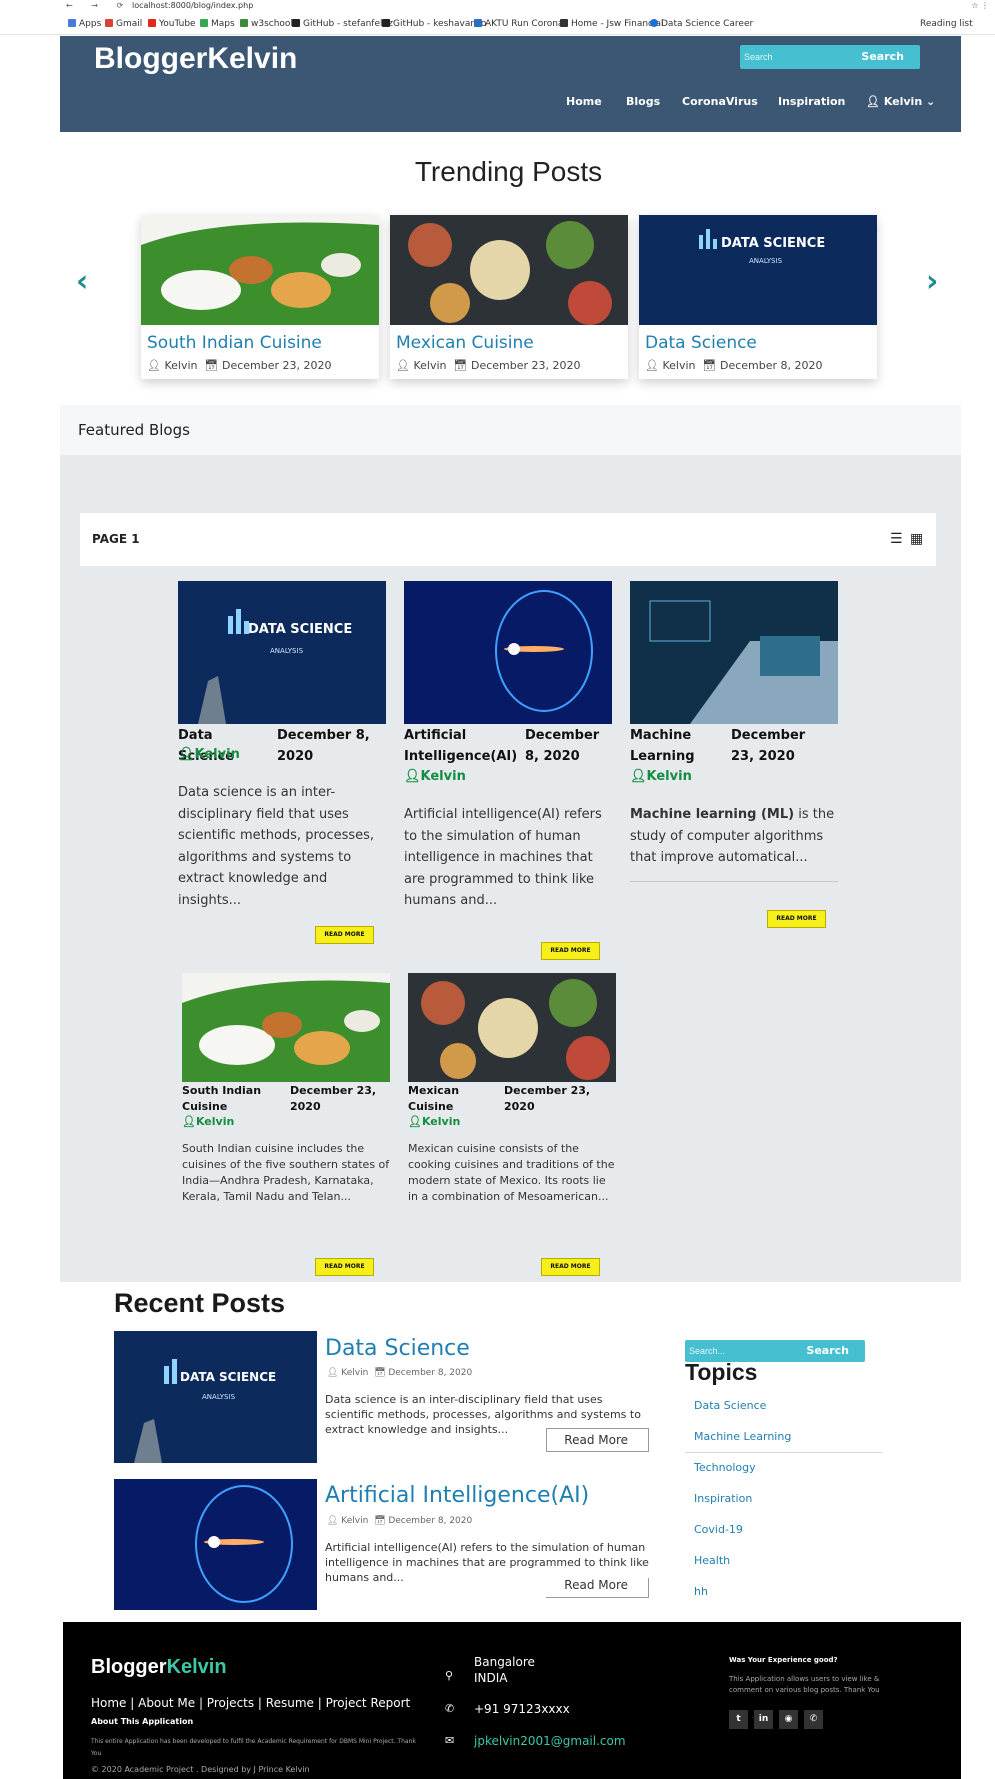 The height and width of the screenshot is (1779, 995). Describe the element at coordinates (510, 430) in the screenshot. I see `featured-header: Featured Blogs` at that location.